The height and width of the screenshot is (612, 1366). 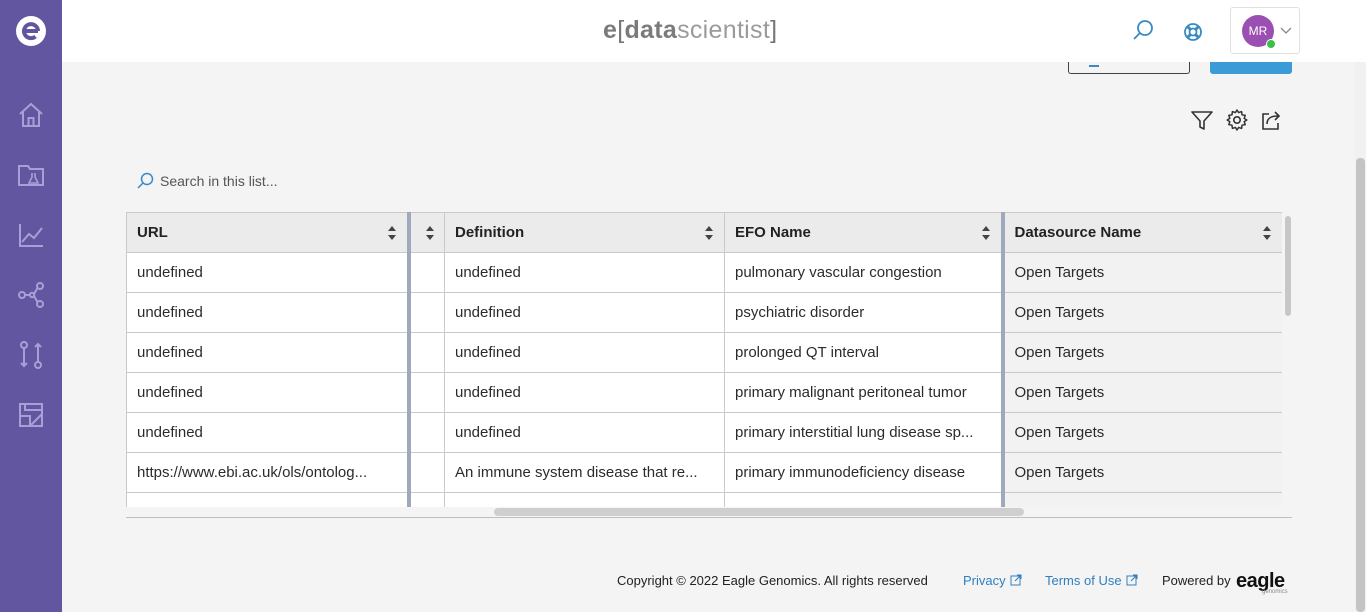 I want to click on eagle-genomics-logo: eagle genomics, so click(x=1263, y=583).